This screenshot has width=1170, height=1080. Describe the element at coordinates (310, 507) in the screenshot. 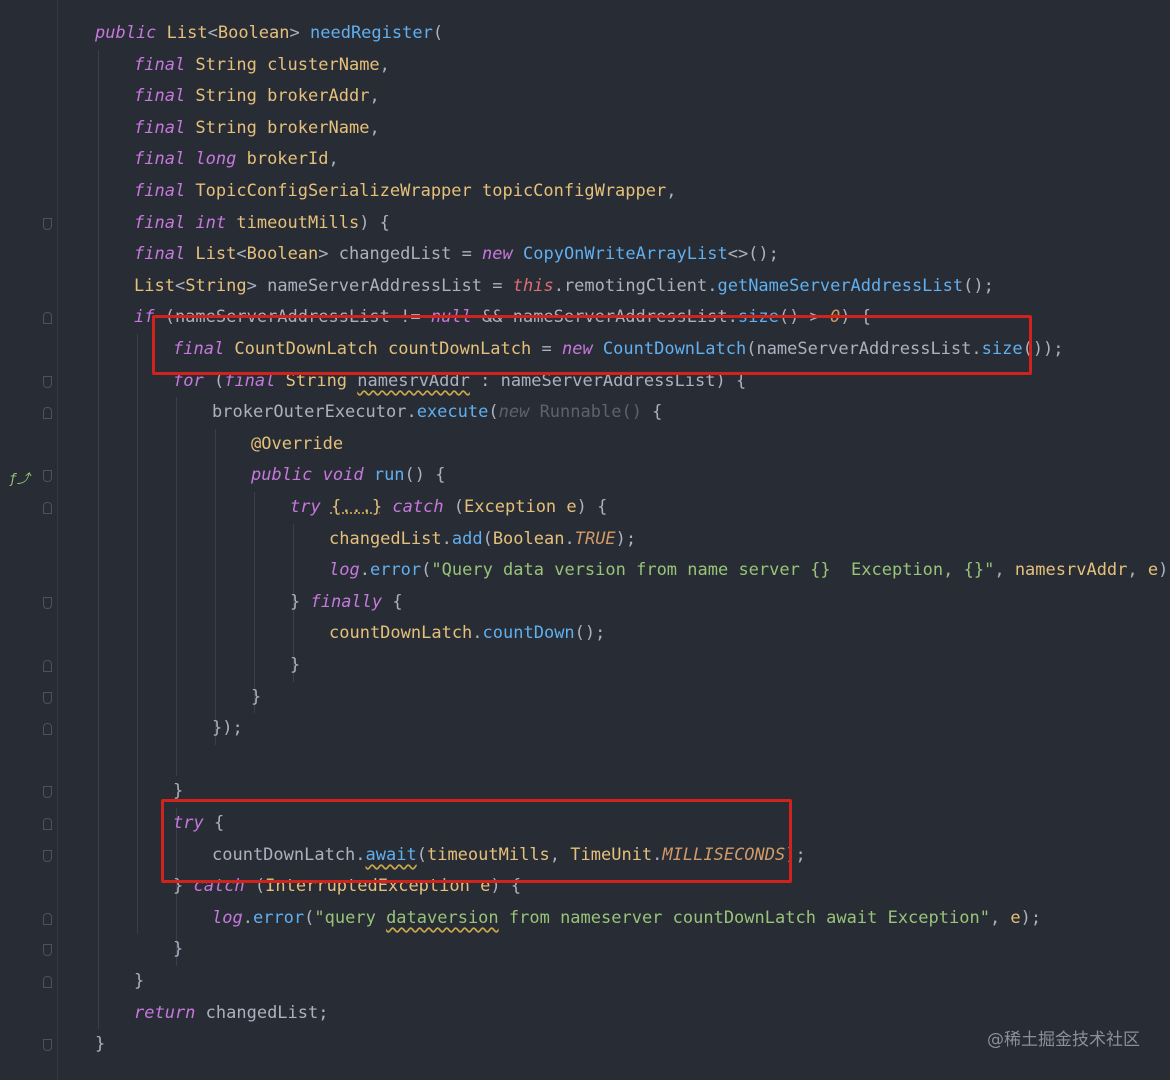

I see `code-token: try` at that location.